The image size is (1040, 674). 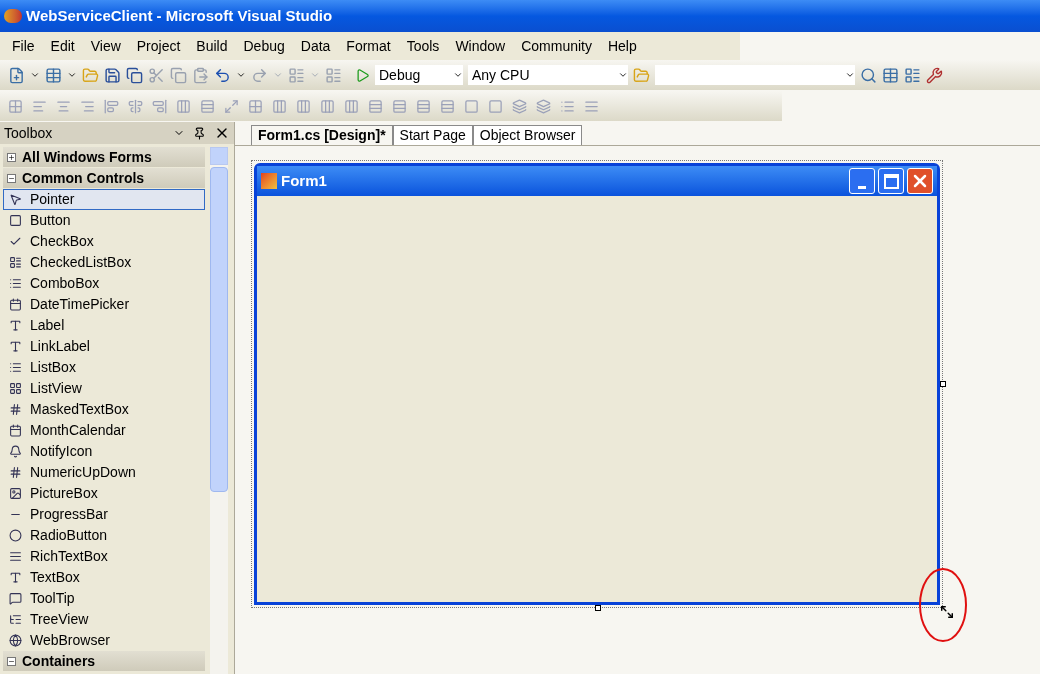 I want to click on toolbox-item: LinkLabel, so click(x=104, y=346).